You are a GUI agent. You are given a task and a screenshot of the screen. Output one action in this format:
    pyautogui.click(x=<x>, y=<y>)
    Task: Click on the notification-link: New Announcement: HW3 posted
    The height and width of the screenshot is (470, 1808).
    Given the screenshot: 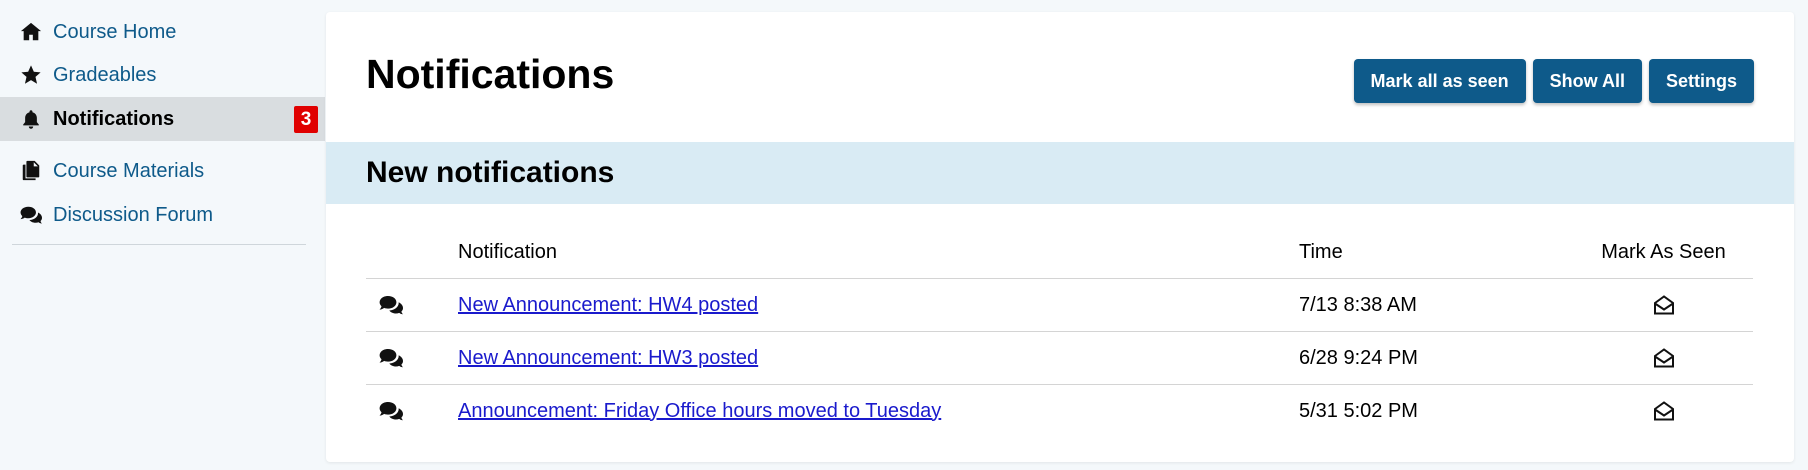 What is the action you would take?
    pyautogui.click(x=608, y=358)
    